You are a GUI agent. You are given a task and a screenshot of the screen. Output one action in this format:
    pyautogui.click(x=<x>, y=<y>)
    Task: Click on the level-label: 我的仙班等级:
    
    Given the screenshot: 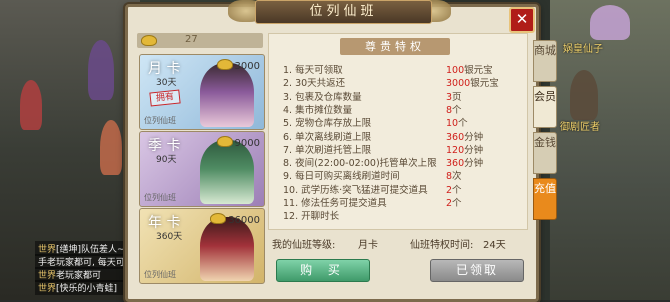 What is the action you would take?
    pyautogui.click(x=304, y=245)
    